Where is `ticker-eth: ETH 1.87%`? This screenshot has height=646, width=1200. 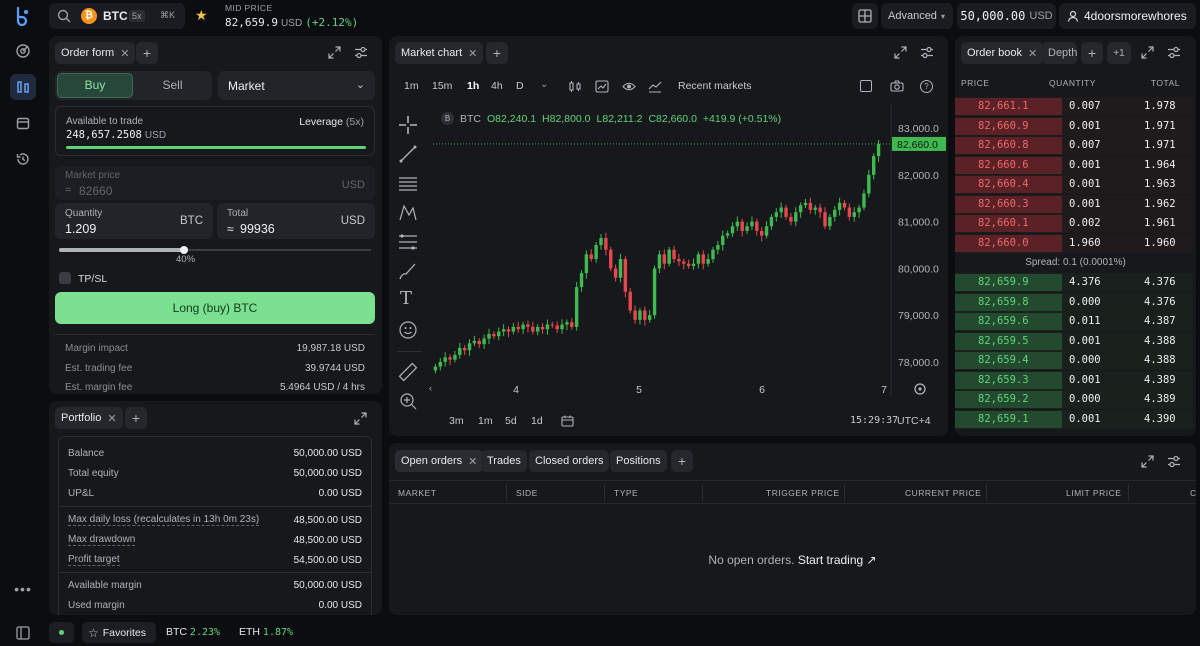
ticker-eth: ETH 1.87% is located at coordinates (266, 632).